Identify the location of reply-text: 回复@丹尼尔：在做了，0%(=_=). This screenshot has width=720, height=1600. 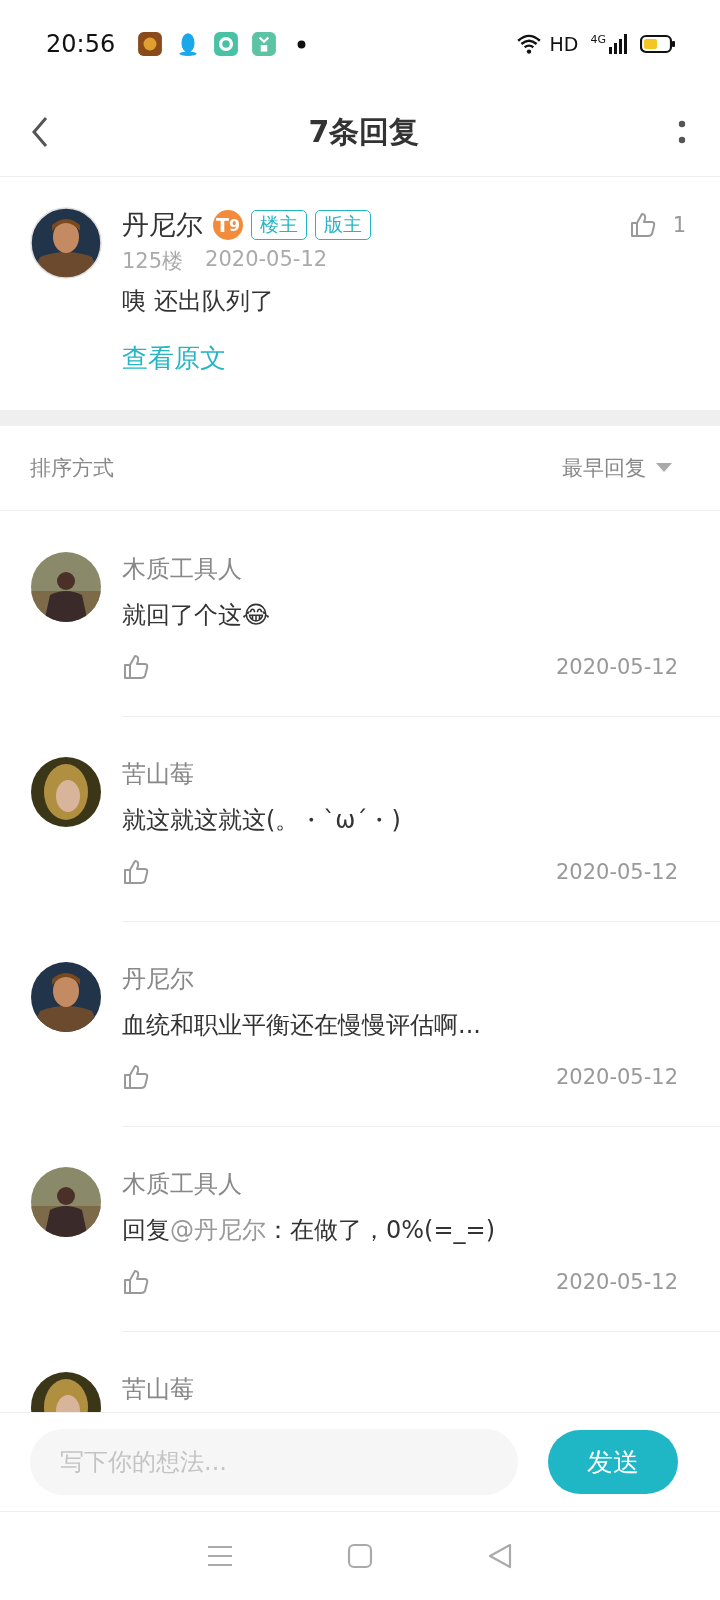
(309, 1230).